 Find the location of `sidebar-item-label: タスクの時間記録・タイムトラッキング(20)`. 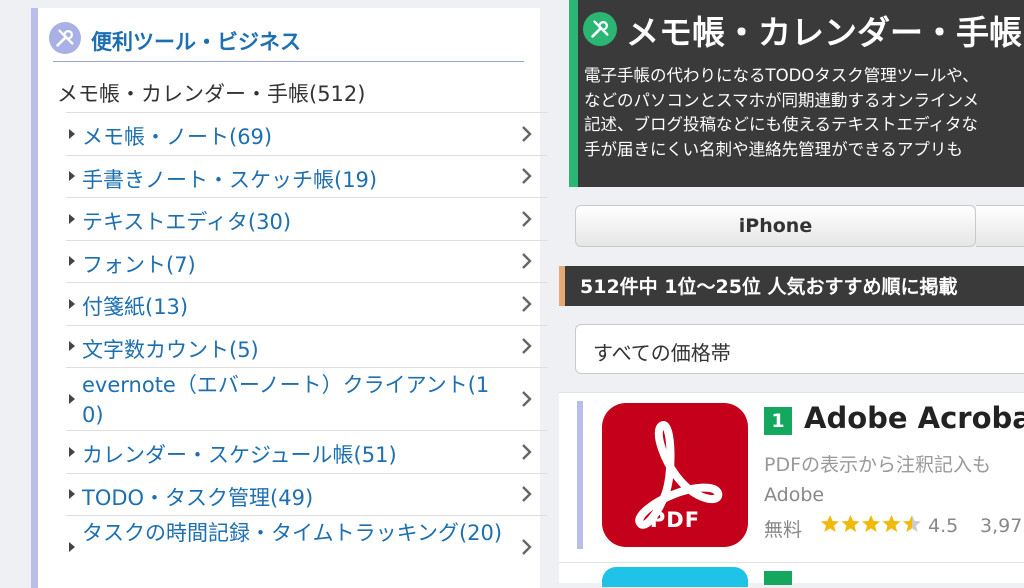

sidebar-item-label: タスクの時間記録・タイムトラッキング(20) is located at coordinates (294, 533).